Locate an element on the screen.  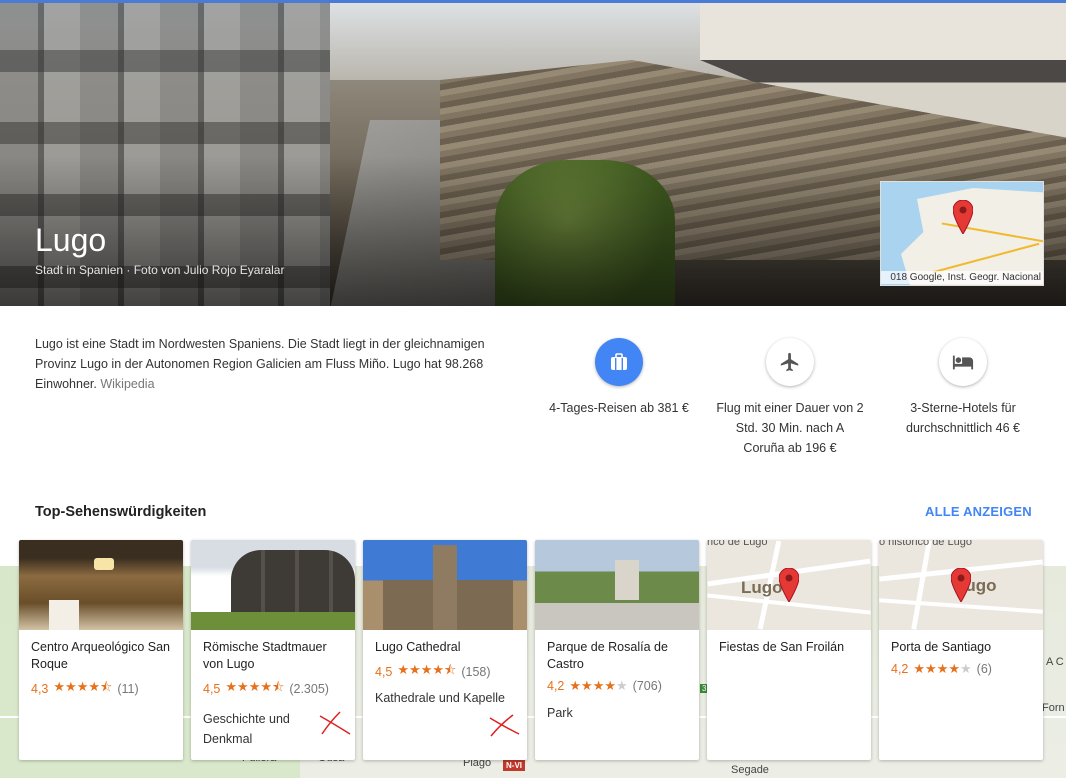
bed-icon is located at coordinates (963, 362).